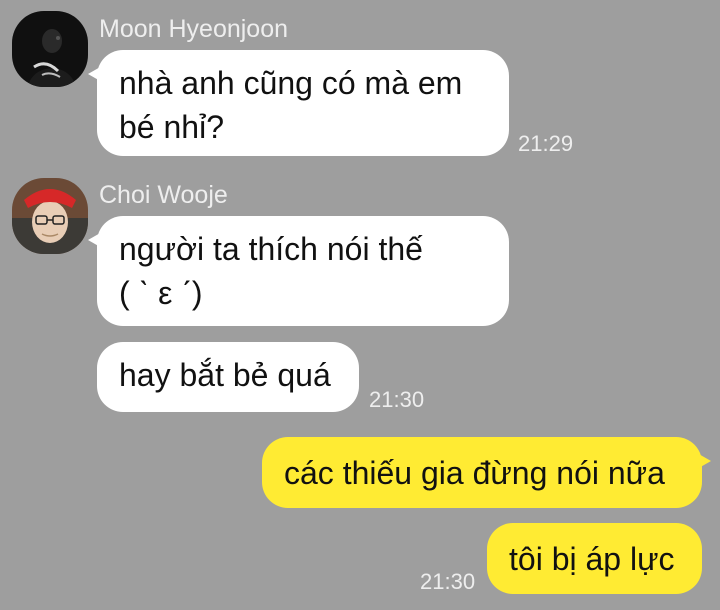 This screenshot has width=720, height=610. I want to click on timestamp: 21:29, so click(546, 143).